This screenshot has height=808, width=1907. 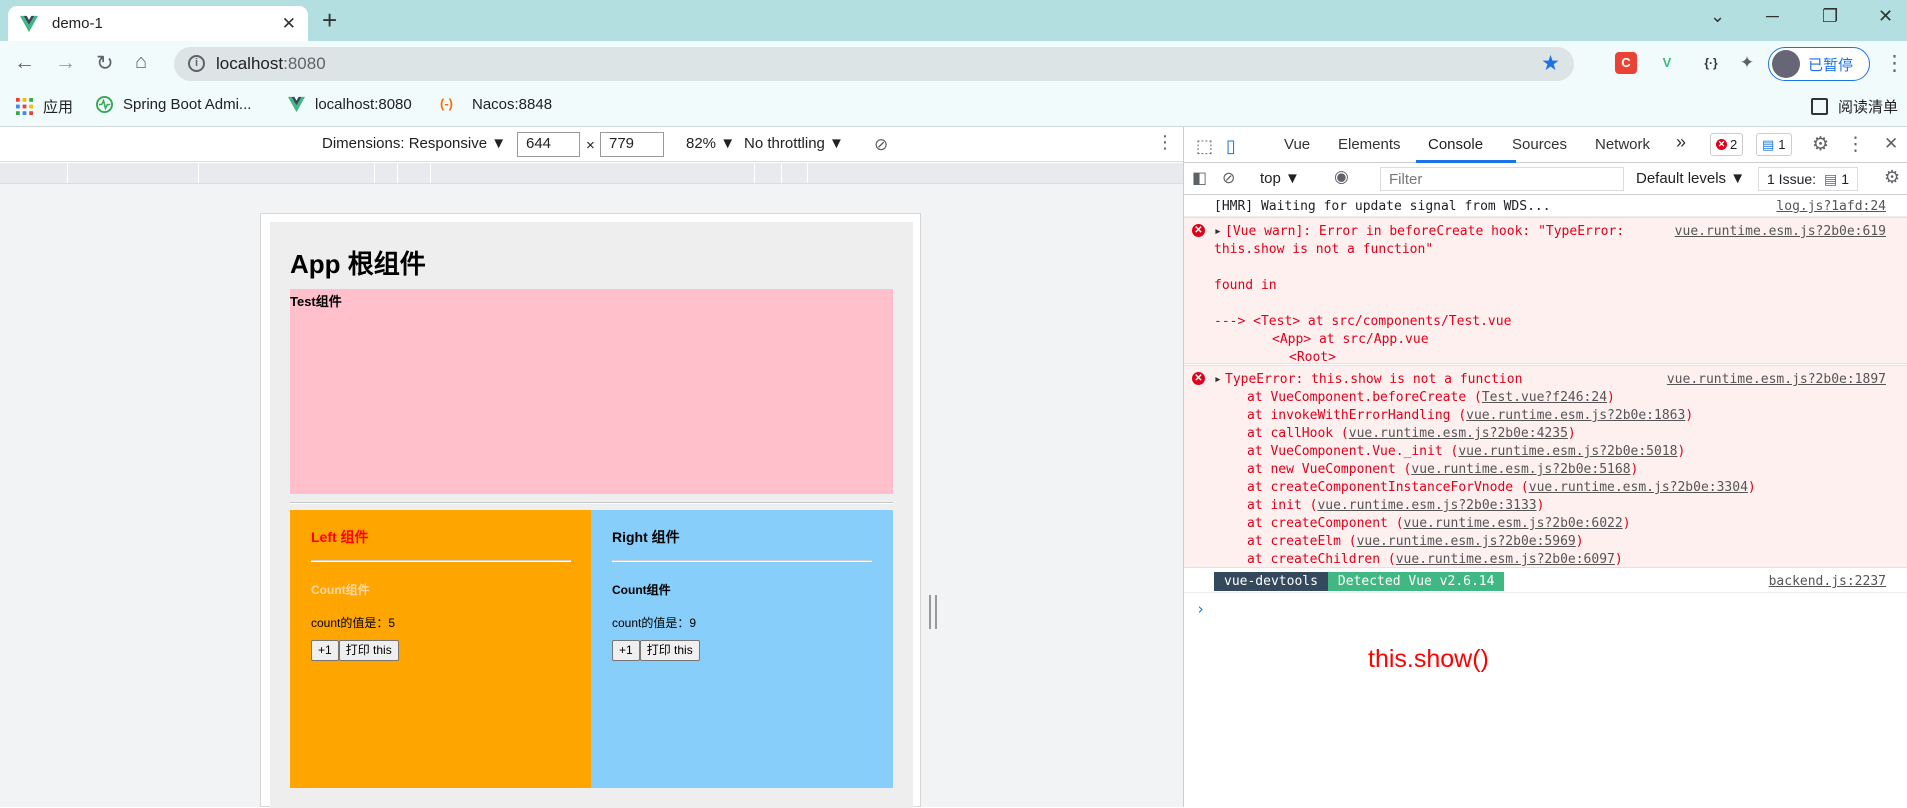 What do you see at coordinates (1231, 146) in the screenshot?
I see `device-toggle-icon: ▯` at bounding box center [1231, 146].